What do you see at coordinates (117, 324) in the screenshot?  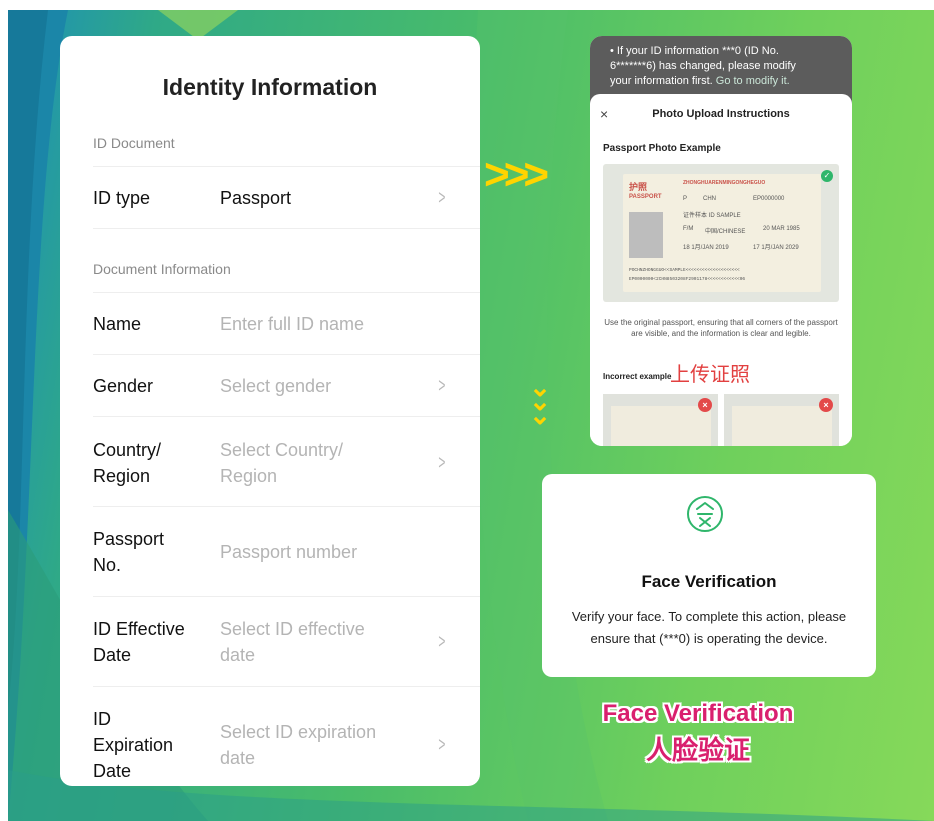 I see `name-label: Name` at bounding box center [117, 324].